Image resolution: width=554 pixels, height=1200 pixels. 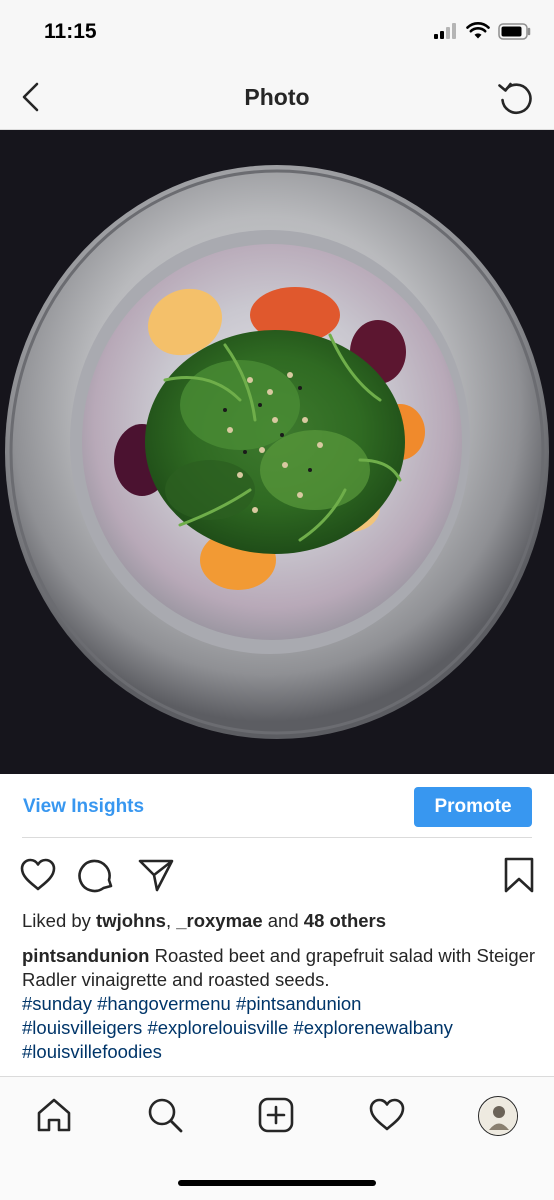 I want to click on tab-activity, so click(x=387, y=1115).